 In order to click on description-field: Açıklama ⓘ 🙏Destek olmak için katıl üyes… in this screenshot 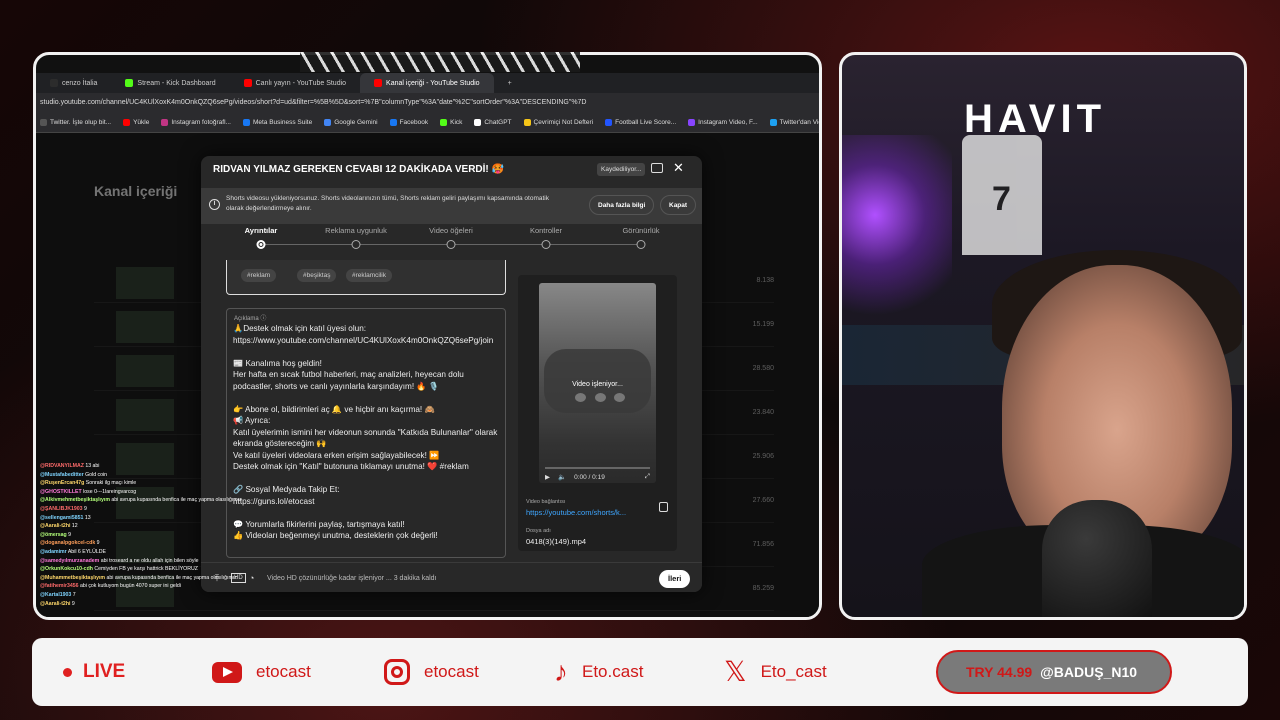, I will do `click(366, 433)`.